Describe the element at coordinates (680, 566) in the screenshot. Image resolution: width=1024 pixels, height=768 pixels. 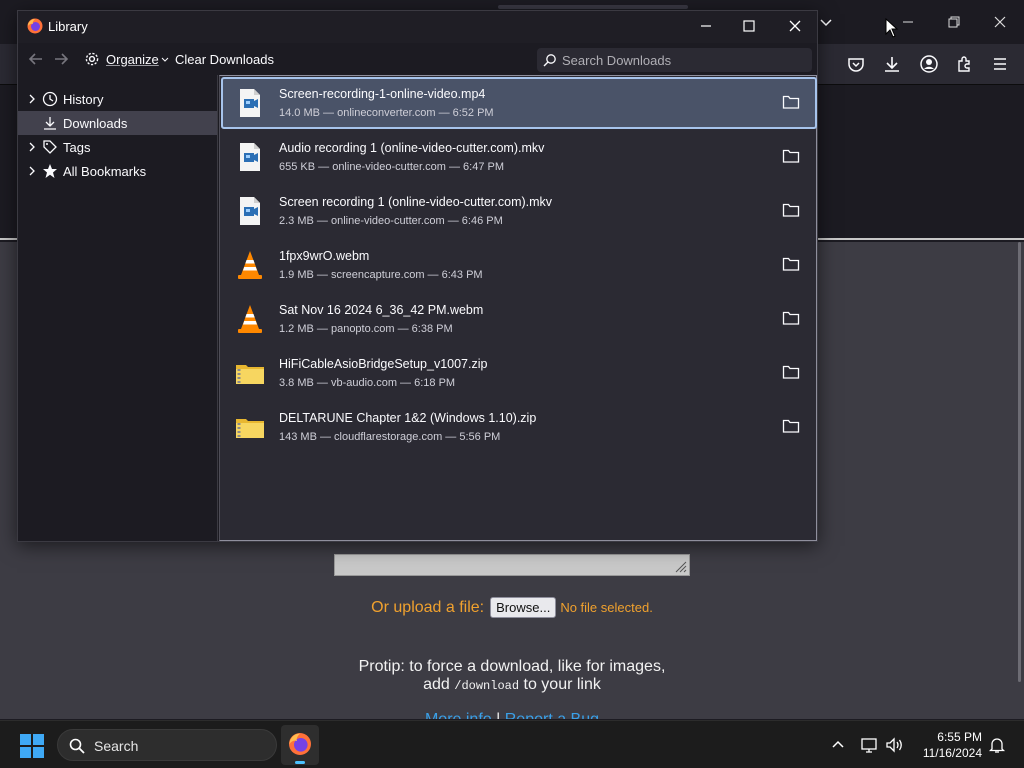
I see `resize-grip-icon` at that location.